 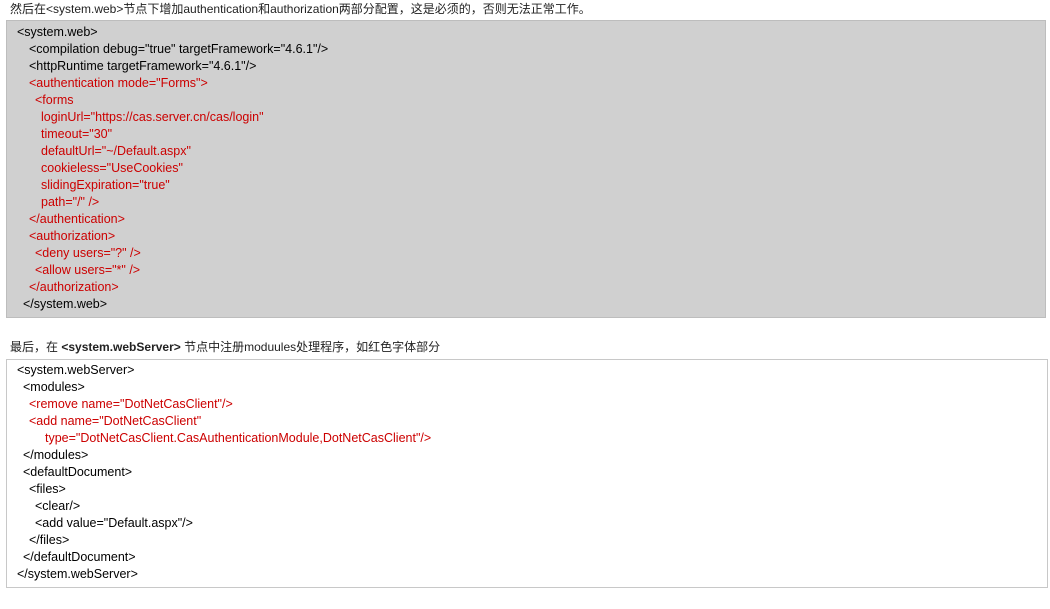 What do you see at coordinates (131, 404) in the screenshot?
I see `code-line: <remove name="DotNetCasClient"/>` at bounding box center [131, 404].